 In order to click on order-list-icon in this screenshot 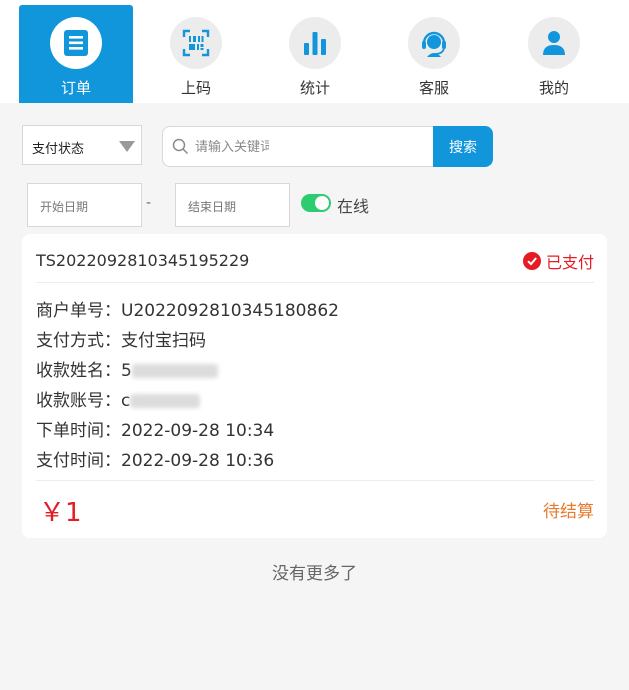, I will do `click(76, 43)`.